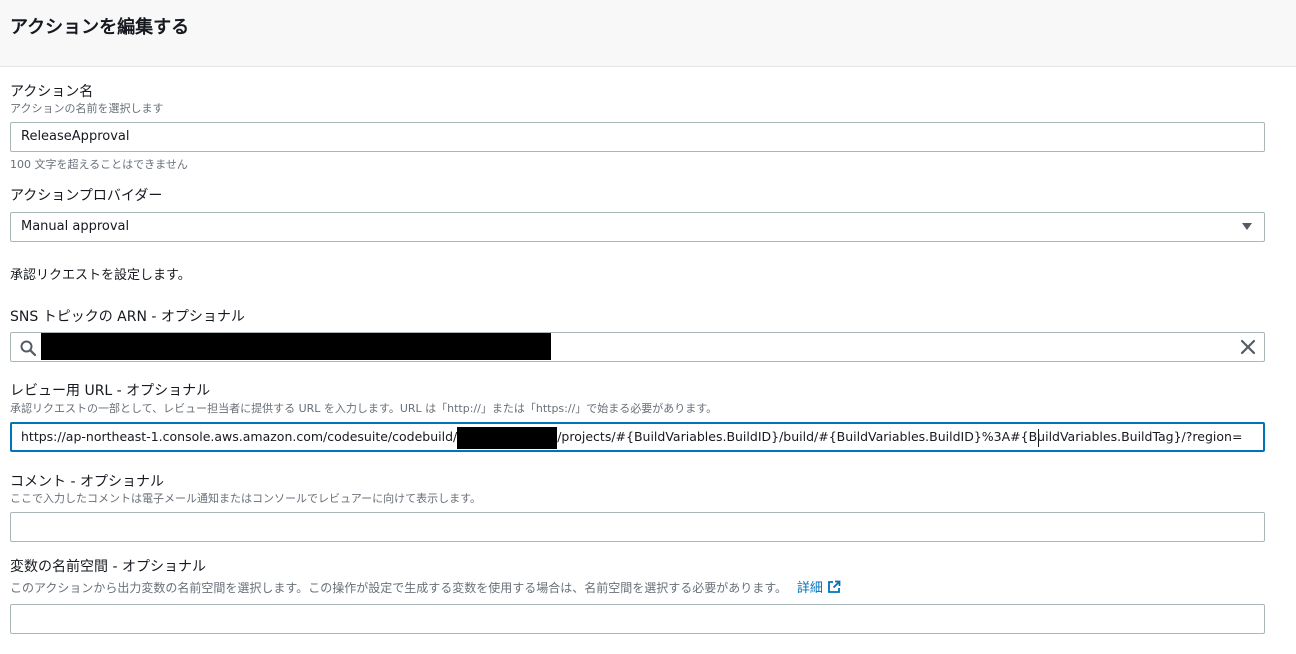 Image resolution: width=1296 pixels, height=654 pixels. Describe the element at coordinates (75, 226) in the screenshot. I see `action-provider-value: Manual approval` at that location.